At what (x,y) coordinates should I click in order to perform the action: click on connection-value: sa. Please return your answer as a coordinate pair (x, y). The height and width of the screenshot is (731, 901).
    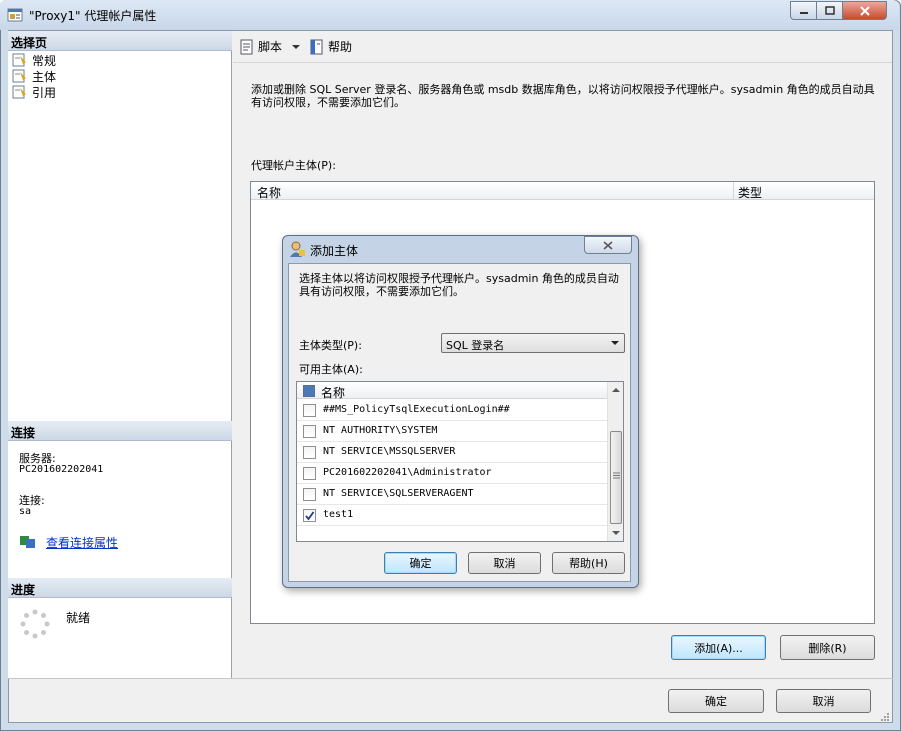
    Looking at the image, I should click on (25, 511).